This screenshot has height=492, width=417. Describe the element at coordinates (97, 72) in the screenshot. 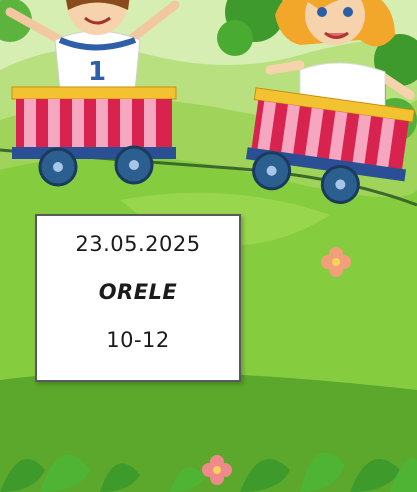

I see `shirt-number: 1` at that location.